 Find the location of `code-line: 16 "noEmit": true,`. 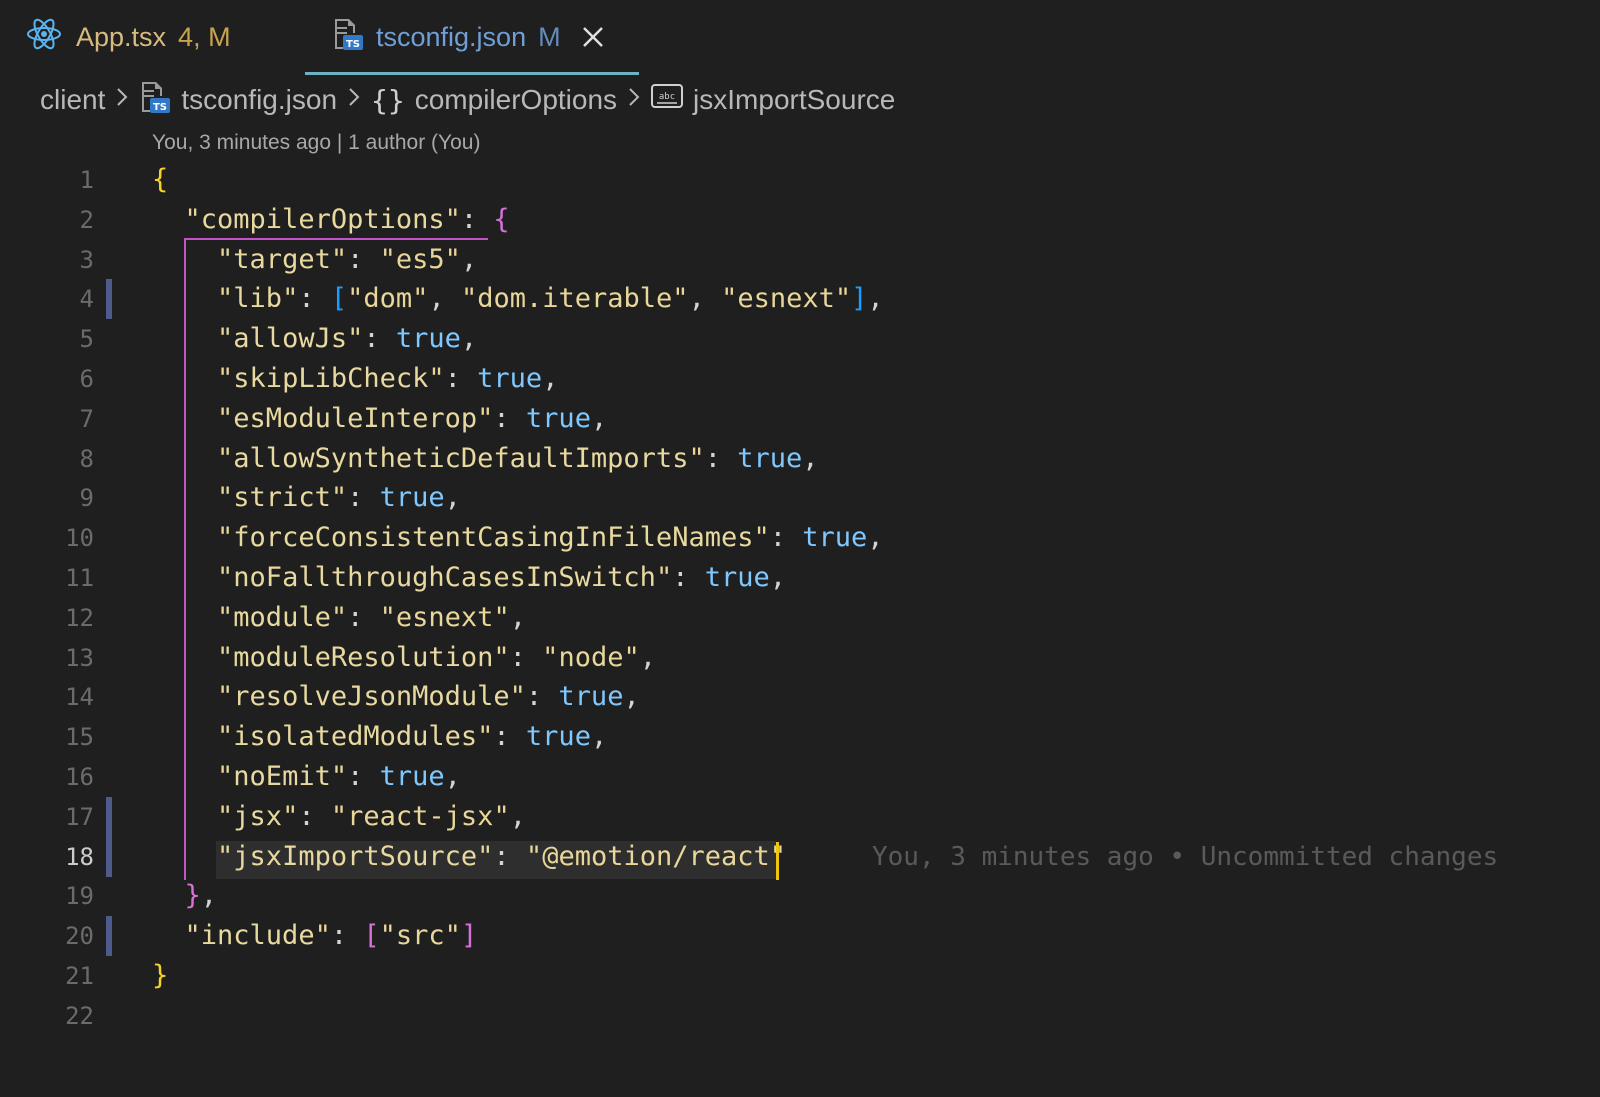

code-line: 16 "noEmit": true, is located at coordinates (800, 777).